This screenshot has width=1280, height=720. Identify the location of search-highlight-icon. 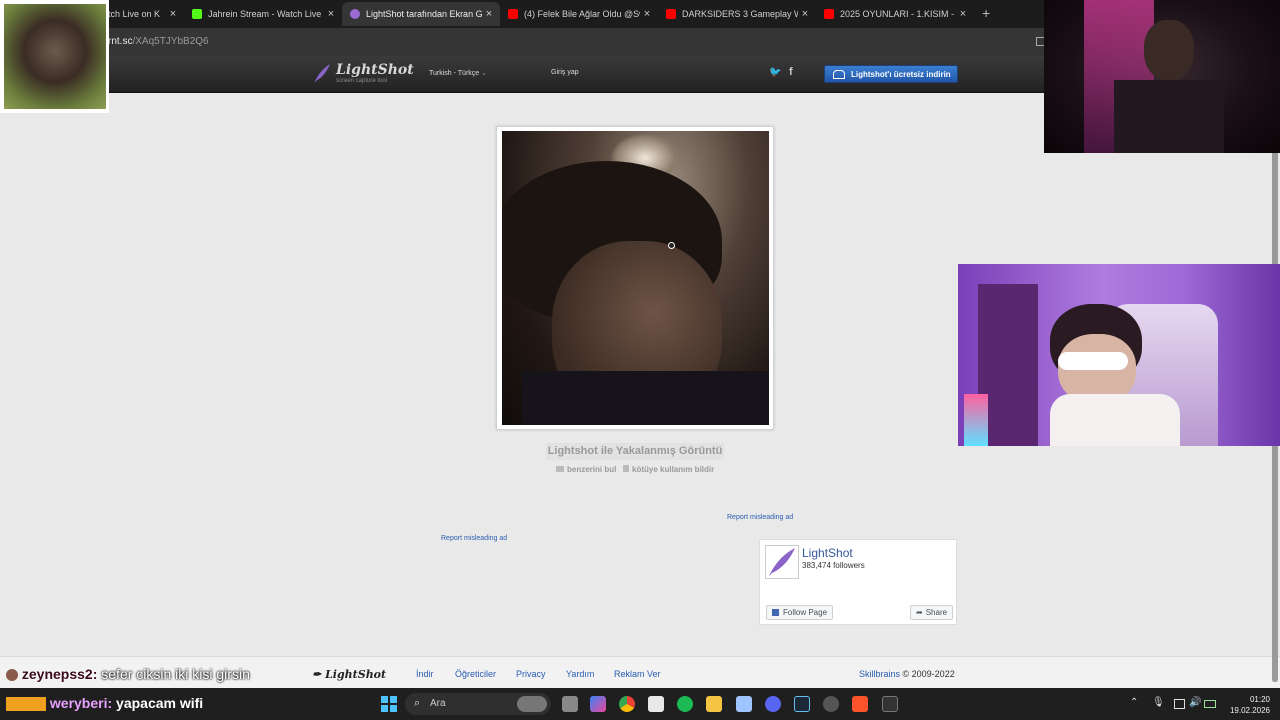
(532, 704).